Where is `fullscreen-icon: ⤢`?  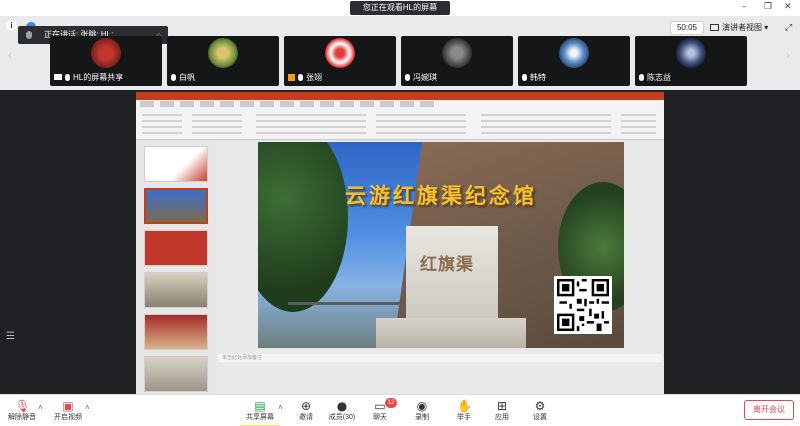
fullscreen-icon: ⤢ is located at coordinates (788, 27).